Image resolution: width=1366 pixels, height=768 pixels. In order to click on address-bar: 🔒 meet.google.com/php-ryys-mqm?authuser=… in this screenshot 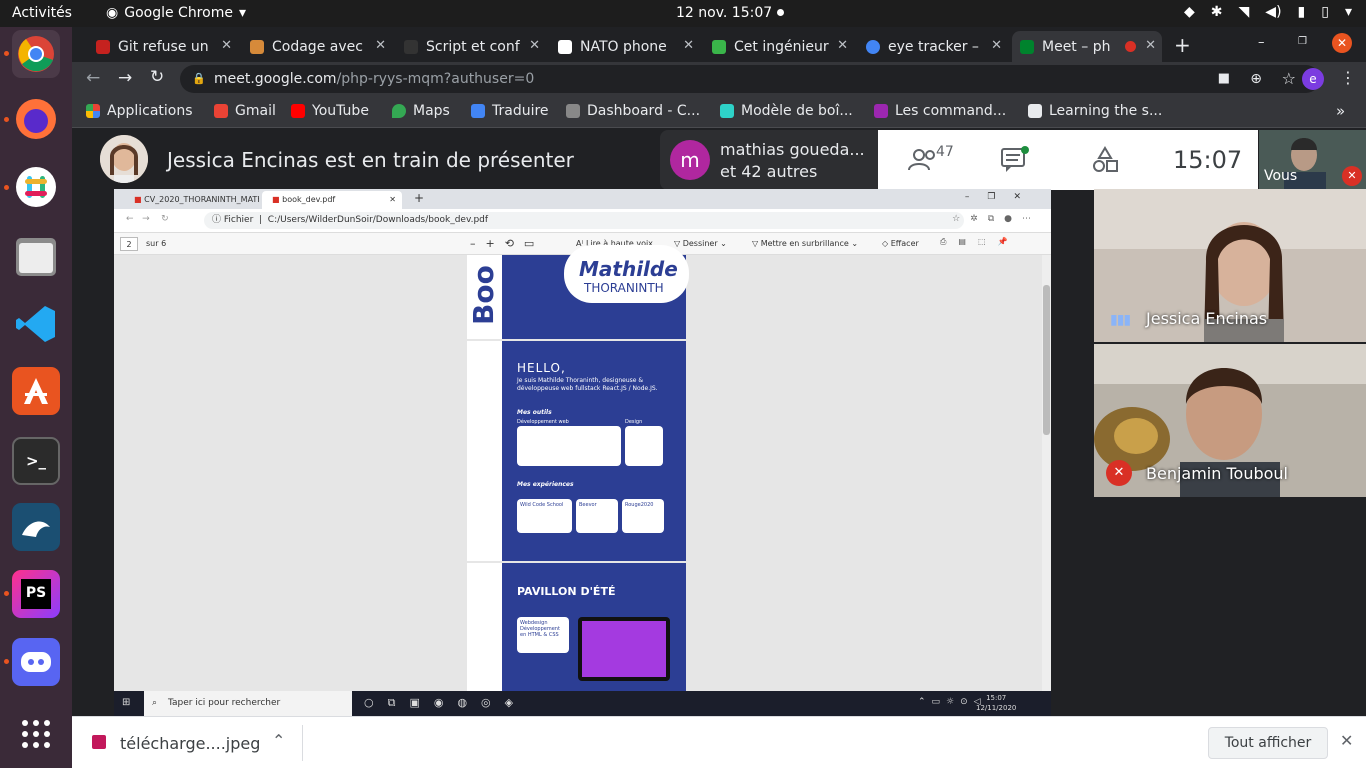, I will do `click(750, 79)`.